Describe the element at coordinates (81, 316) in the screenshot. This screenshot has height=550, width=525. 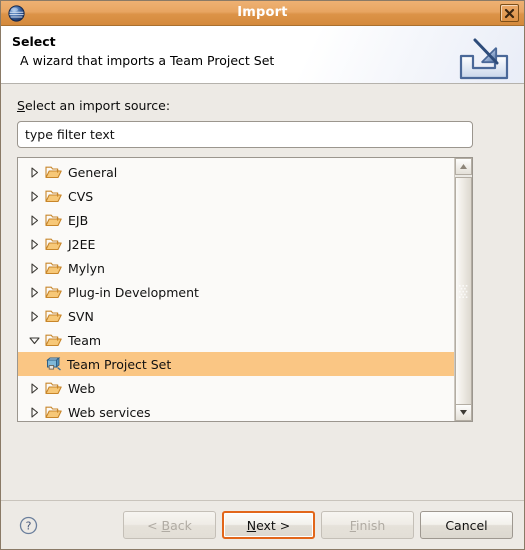
I see `tree-item-label: SVN` at that location.